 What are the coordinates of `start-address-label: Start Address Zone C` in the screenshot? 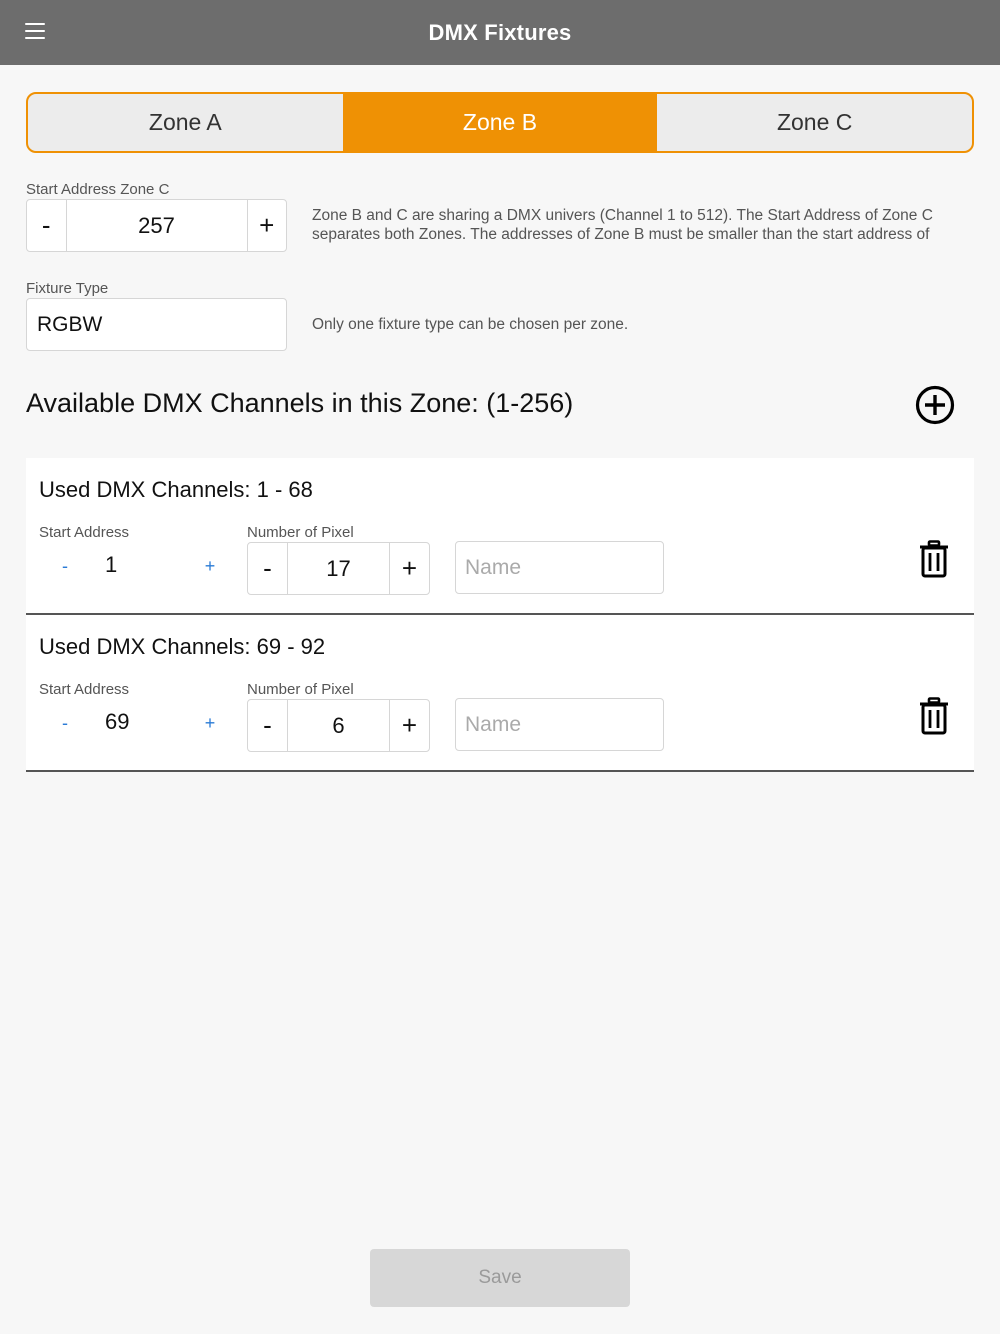 It's located at (98, 189).